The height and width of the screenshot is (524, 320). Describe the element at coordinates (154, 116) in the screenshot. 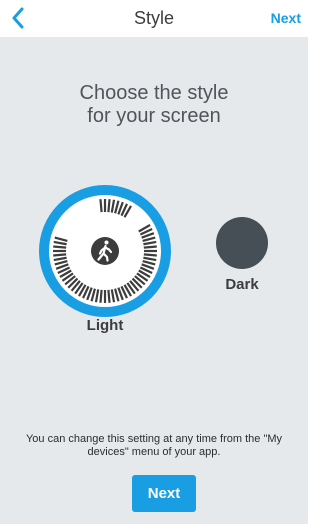

I see `heading-line-2: for your screen` at that location.